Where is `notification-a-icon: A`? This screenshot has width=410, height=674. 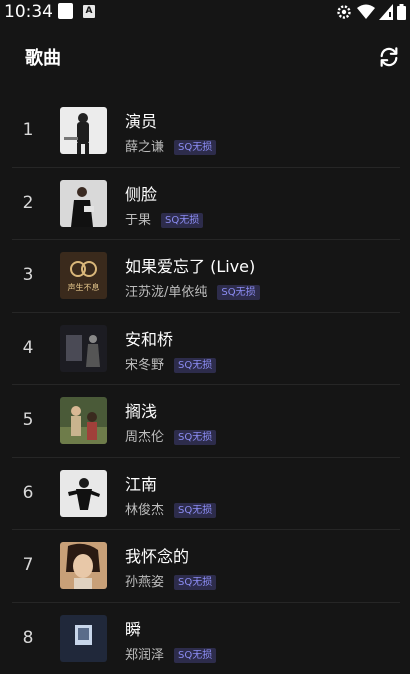
notification-a-icon: A is located at coordinates (89, 11).